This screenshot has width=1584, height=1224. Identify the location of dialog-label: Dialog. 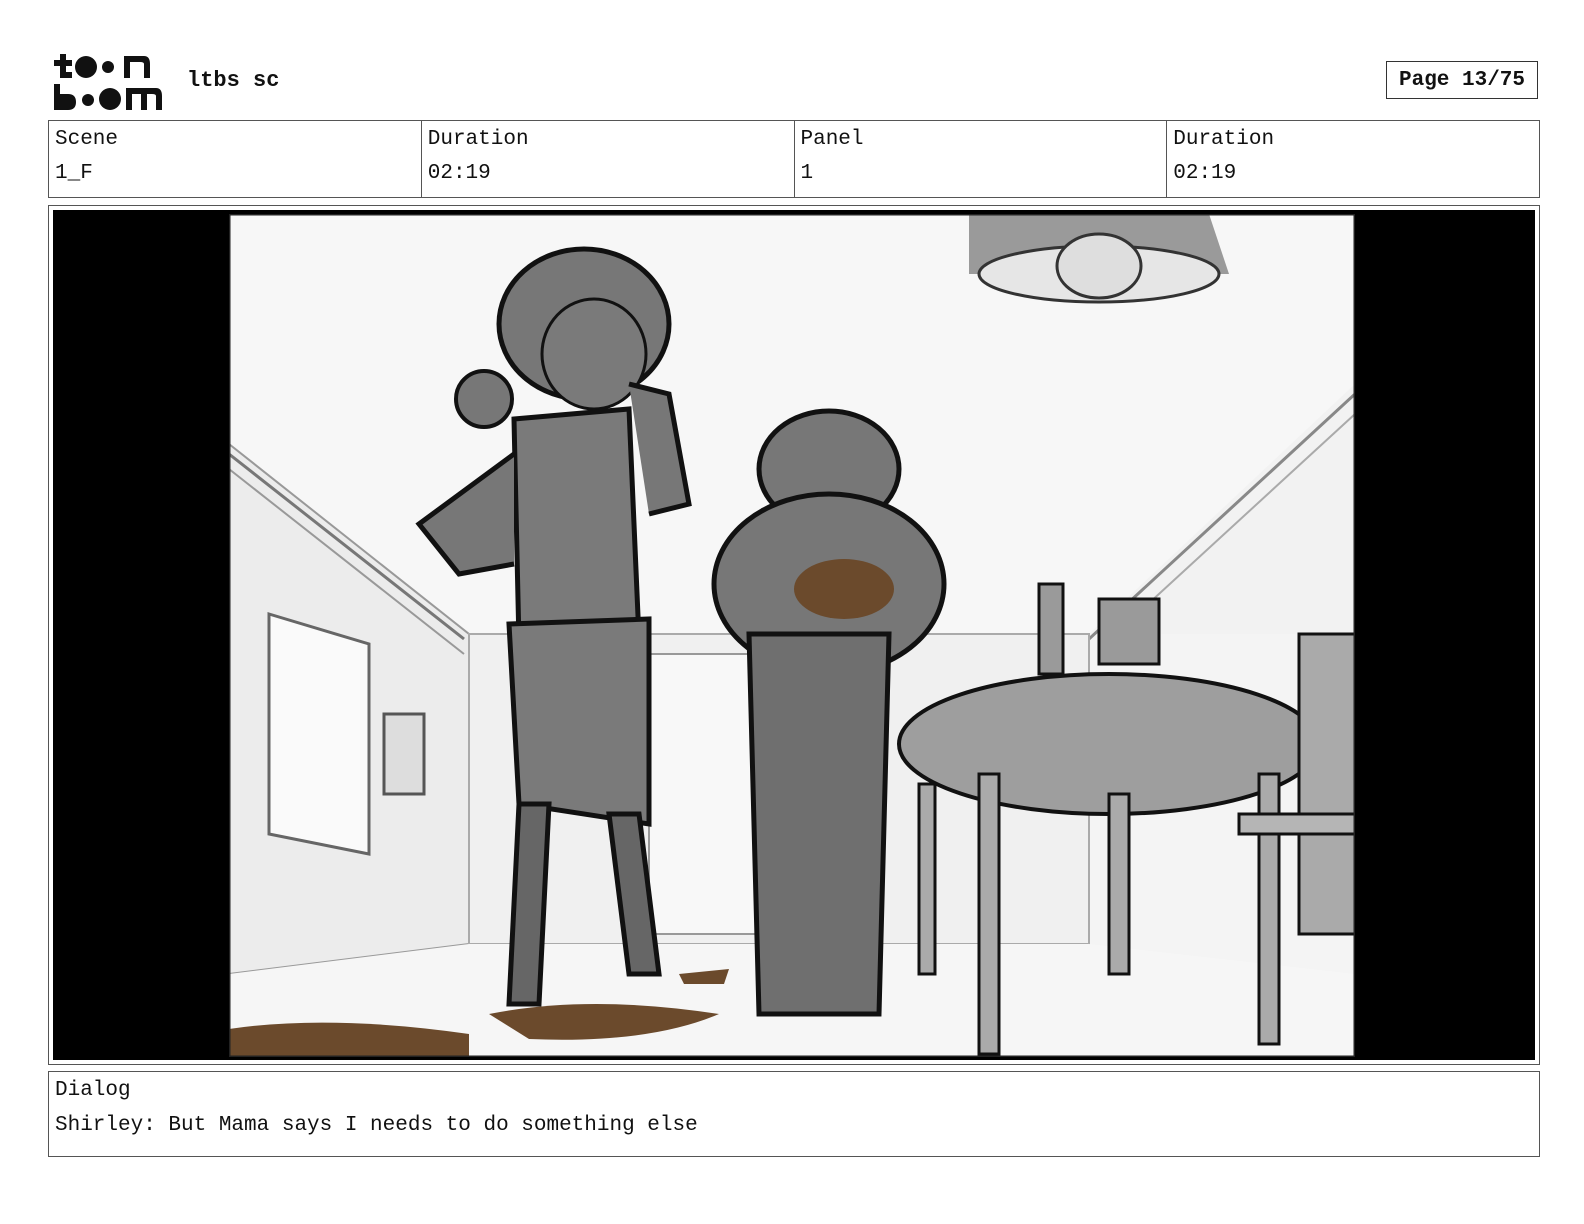
(93, 1090).